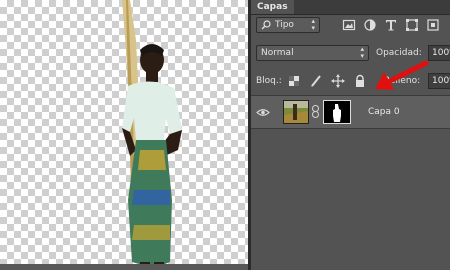 The width and height of the screenshot is (450, 270). I want to click on type-filter-icon, so click(391, 25).